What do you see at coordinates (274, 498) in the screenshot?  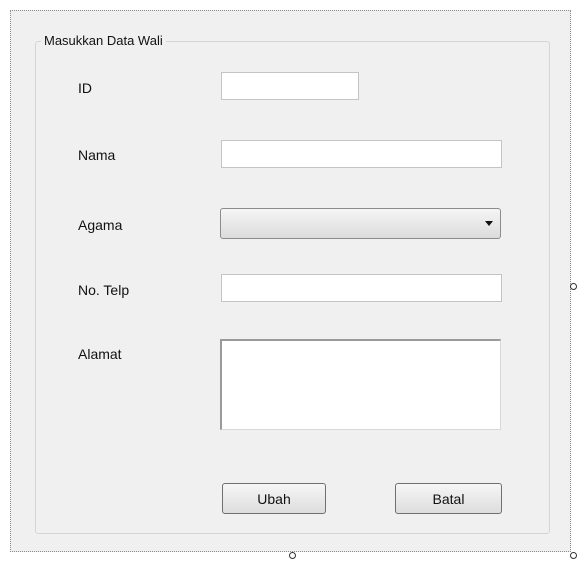 I see `ubah-button: Ubah` at bounding box center [274, 498].